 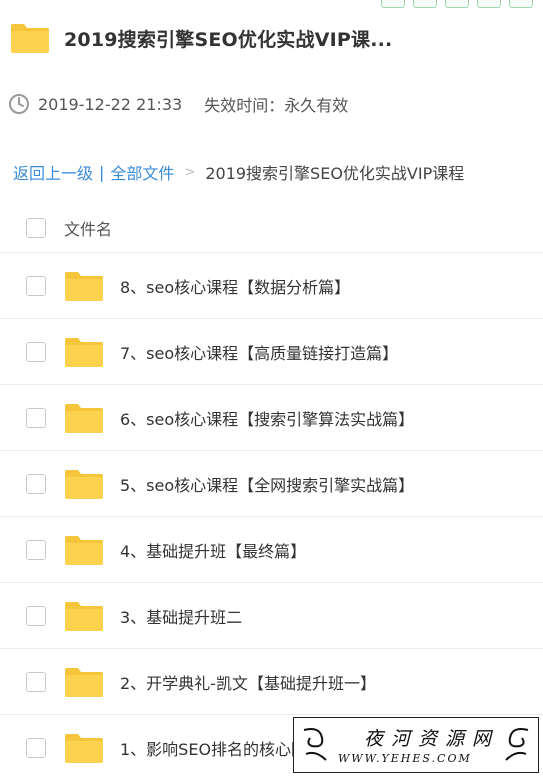 I want to click on list-item: 4、基础提升班【最终篇】, so click(x=271, y=549).